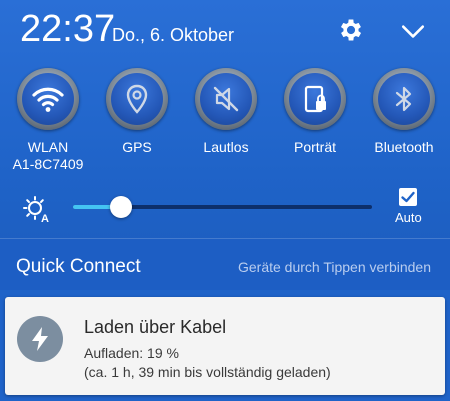 The width and height of the screenshot is (450, 401). I want to click on svg-text: A, so click(45, 218).